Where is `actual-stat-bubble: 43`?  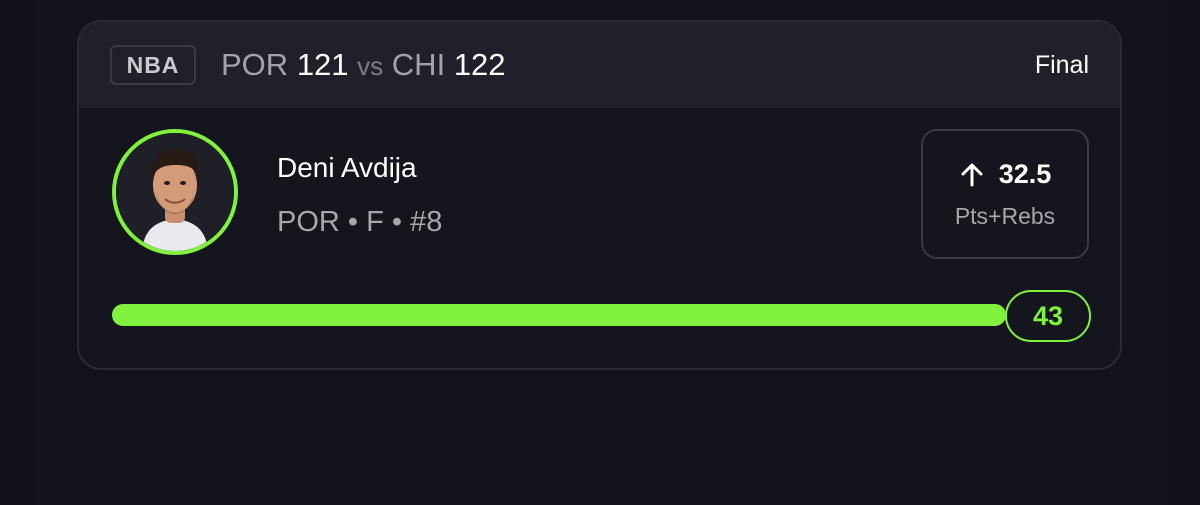
actual-stat-bubble: 43 is located at coordinates (1048, 316).